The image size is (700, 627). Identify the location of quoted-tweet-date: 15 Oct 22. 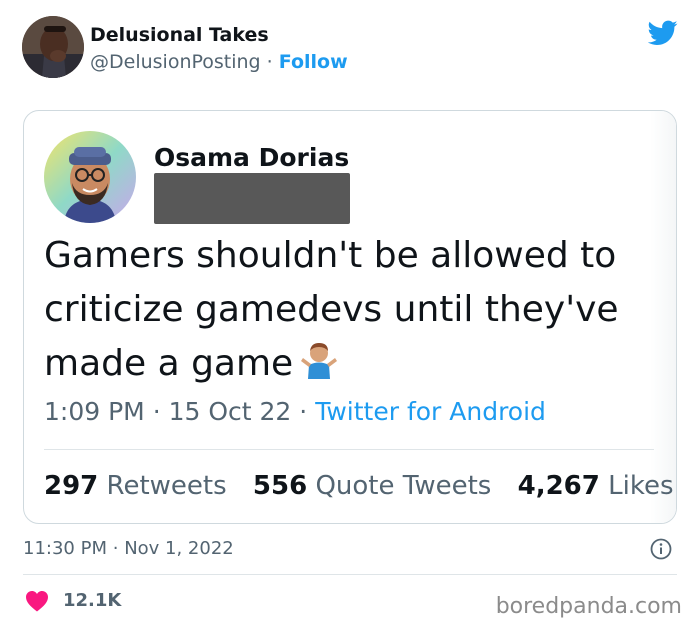
(230, 411).